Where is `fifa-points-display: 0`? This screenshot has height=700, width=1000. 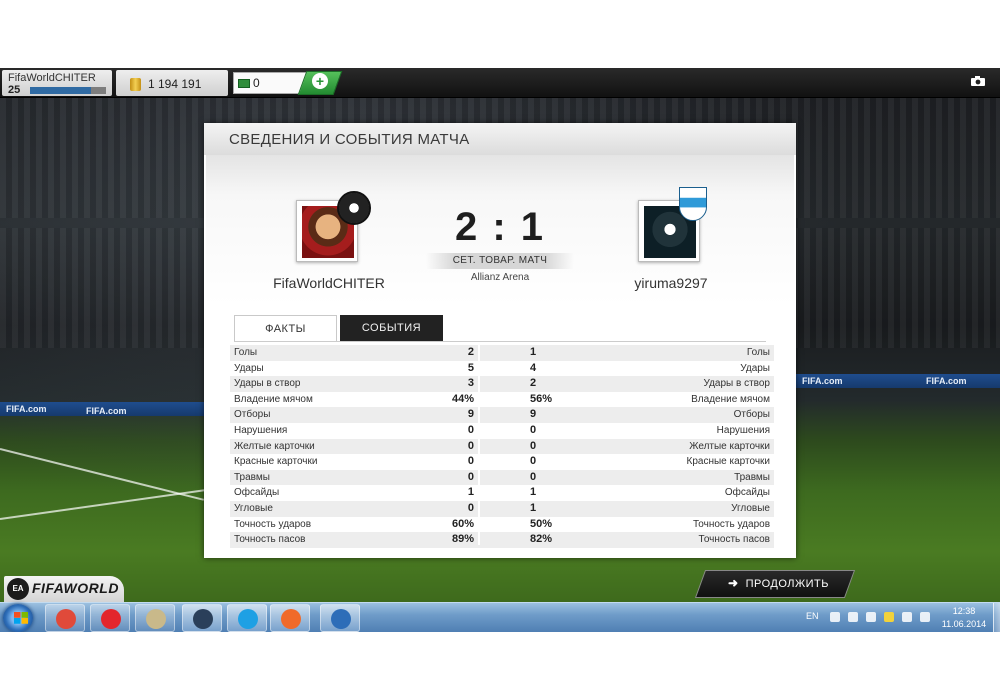 fifa-points-display: 0 is located at coordinates (270, 83).